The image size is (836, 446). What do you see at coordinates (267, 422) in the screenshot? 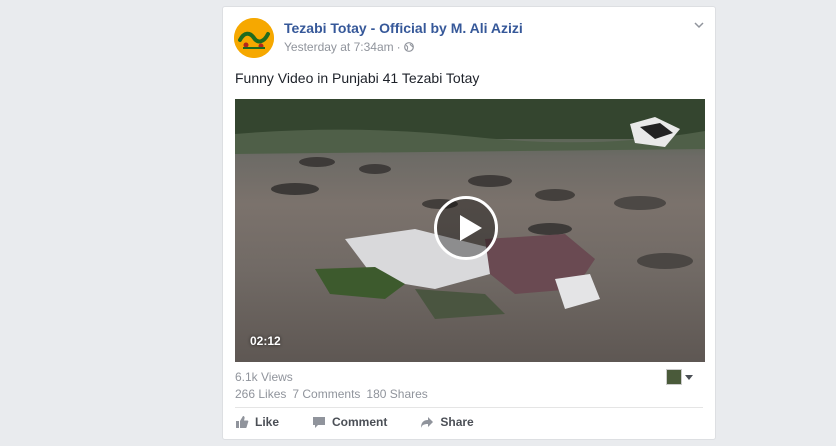
I see `like-label: Like` at bounding box center [267, 422].